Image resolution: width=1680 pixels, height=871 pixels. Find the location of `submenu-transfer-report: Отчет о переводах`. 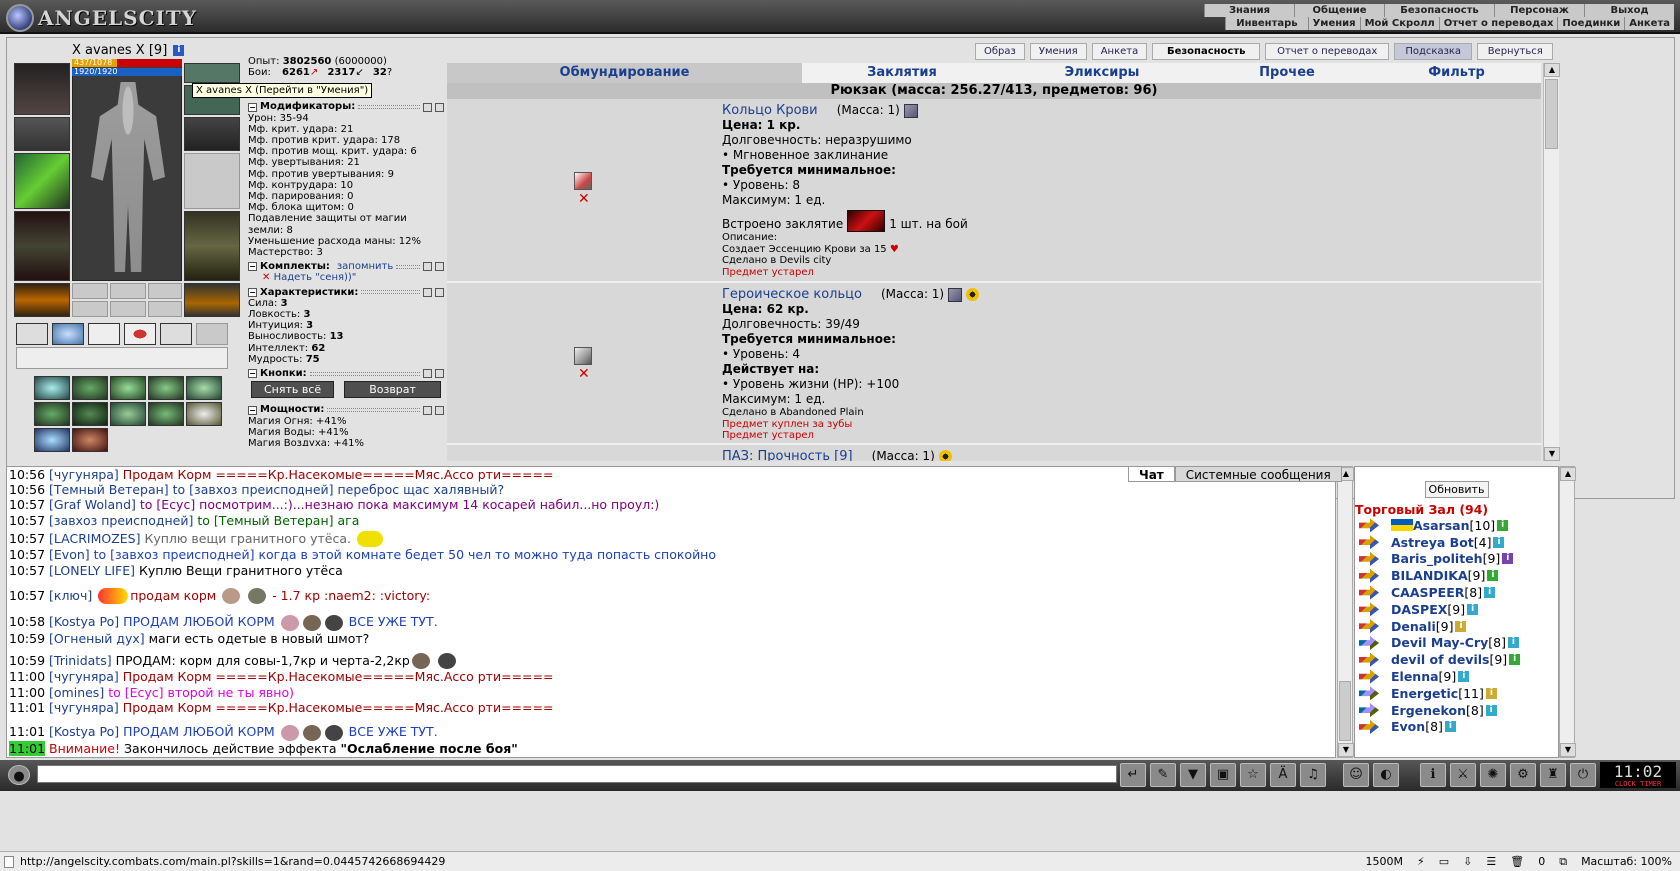

submenu-transfer-report: Отчет о переводах is located at coordinates (1498, 23).